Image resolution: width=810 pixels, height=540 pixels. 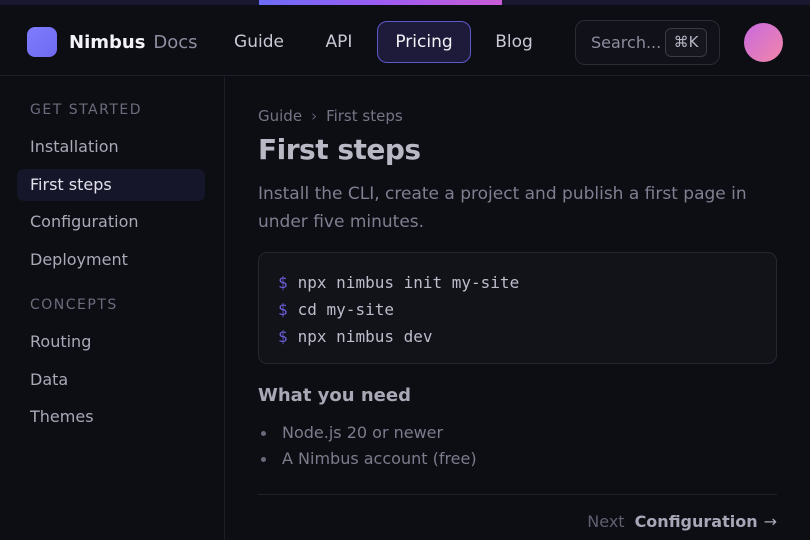 I want to click on breadcrumb: Guide › First steps, so click(x=330, y=116).